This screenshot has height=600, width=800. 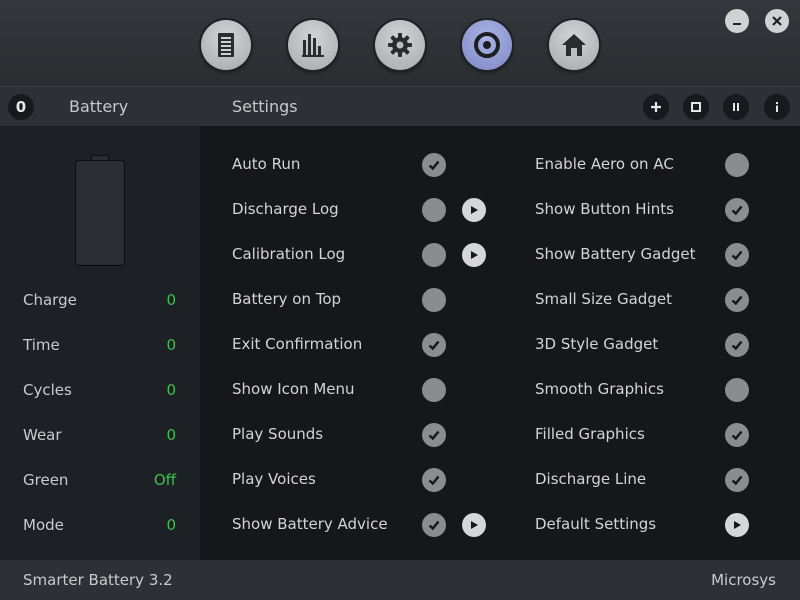 I want to click on home-icon, so click(x=574, y=45).